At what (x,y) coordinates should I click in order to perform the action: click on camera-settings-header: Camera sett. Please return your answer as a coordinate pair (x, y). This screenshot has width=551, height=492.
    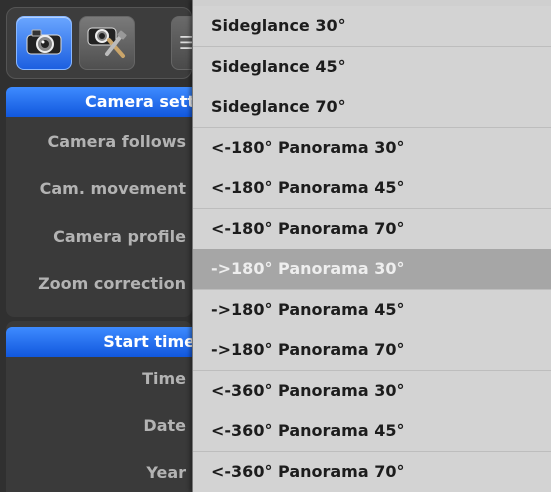
    Looking at the image, I should click on (99, 102).